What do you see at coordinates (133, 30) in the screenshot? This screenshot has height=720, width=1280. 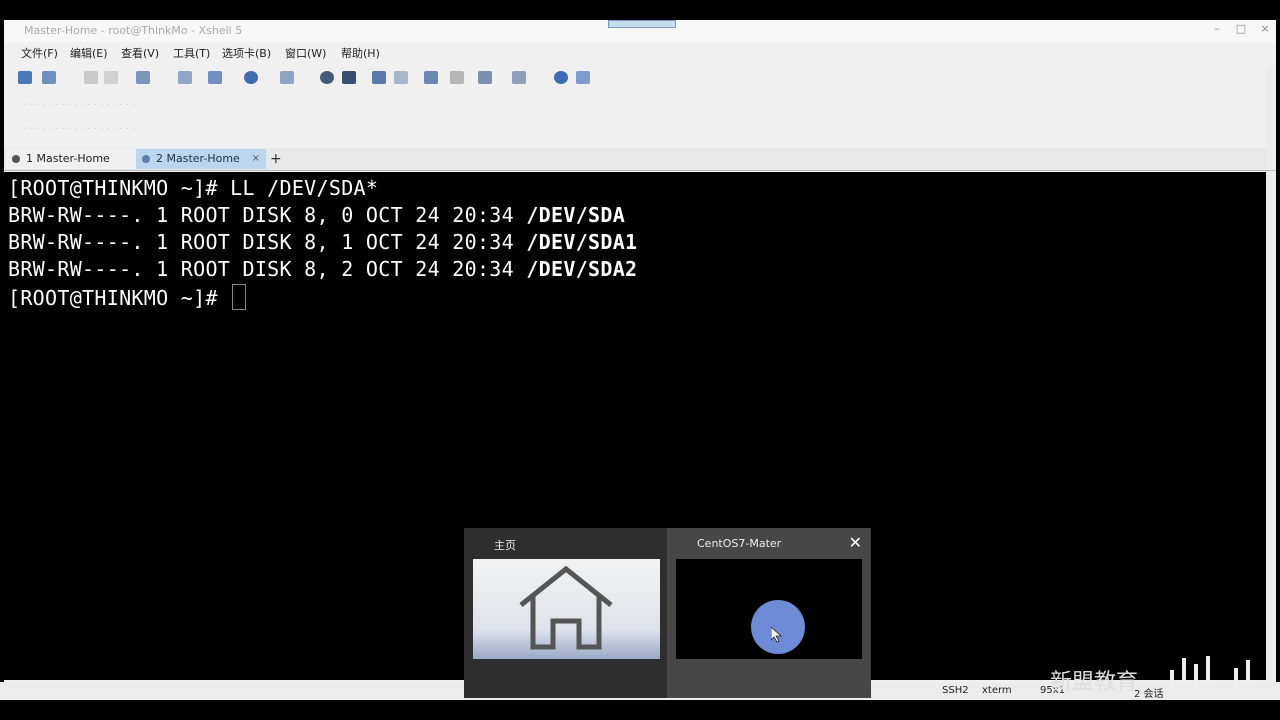 I see `window-title: Master-Home - root@ThinkMo - Xshell 5` at bounding box center [133, 30].